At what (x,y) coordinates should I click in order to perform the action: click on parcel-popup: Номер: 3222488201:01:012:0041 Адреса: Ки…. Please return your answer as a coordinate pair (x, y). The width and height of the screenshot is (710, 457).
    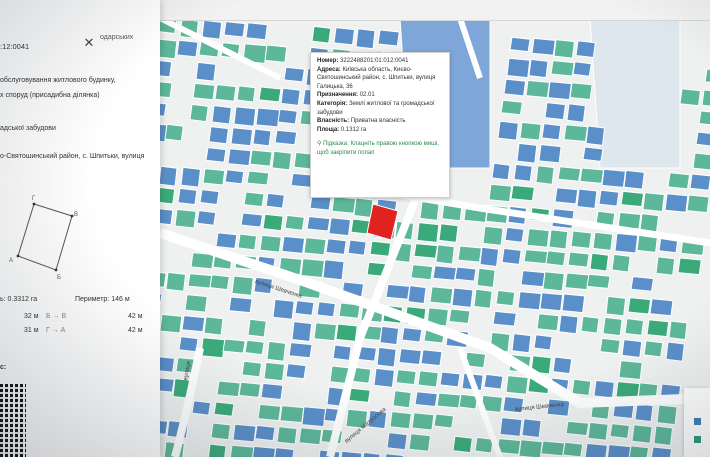
    Looking at the image, I should click on (380, 125).